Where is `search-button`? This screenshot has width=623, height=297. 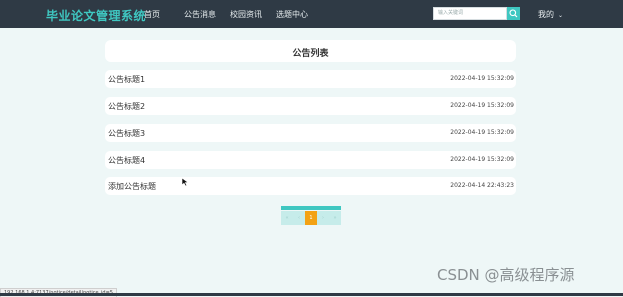 search-button is located at coordinates (513, 13).